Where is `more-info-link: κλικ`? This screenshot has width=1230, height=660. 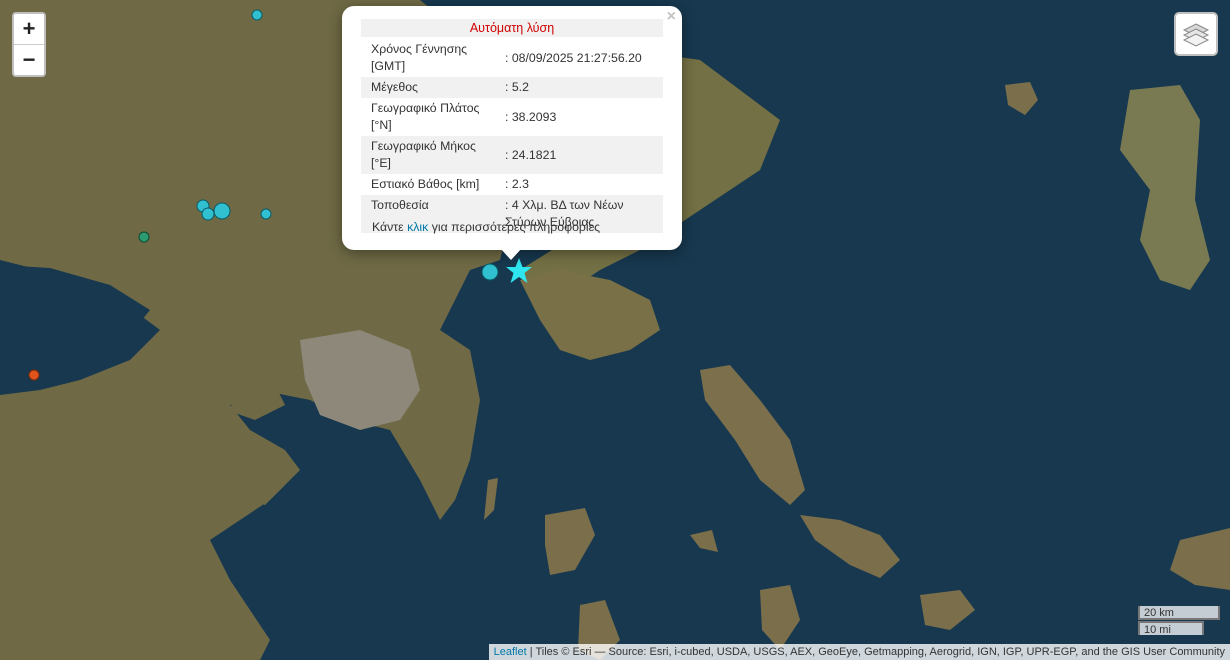
more-info-link: κλικ is located at coordinates (417, 227).